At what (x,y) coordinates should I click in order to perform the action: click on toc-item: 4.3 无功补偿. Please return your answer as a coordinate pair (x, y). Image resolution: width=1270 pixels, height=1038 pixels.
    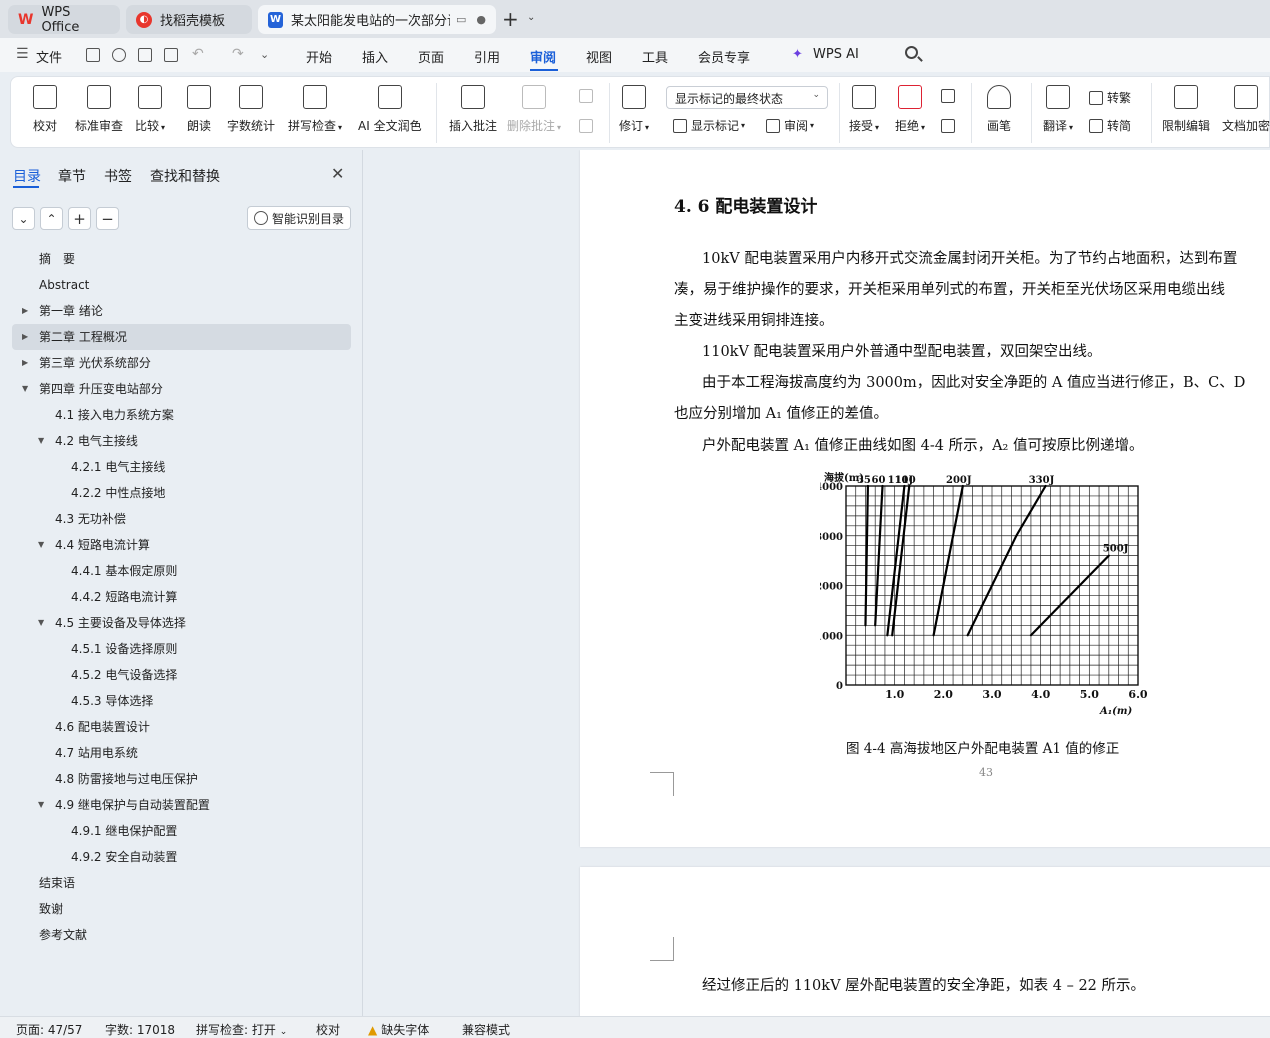
    Looking at the image, I should click on (181, 519).